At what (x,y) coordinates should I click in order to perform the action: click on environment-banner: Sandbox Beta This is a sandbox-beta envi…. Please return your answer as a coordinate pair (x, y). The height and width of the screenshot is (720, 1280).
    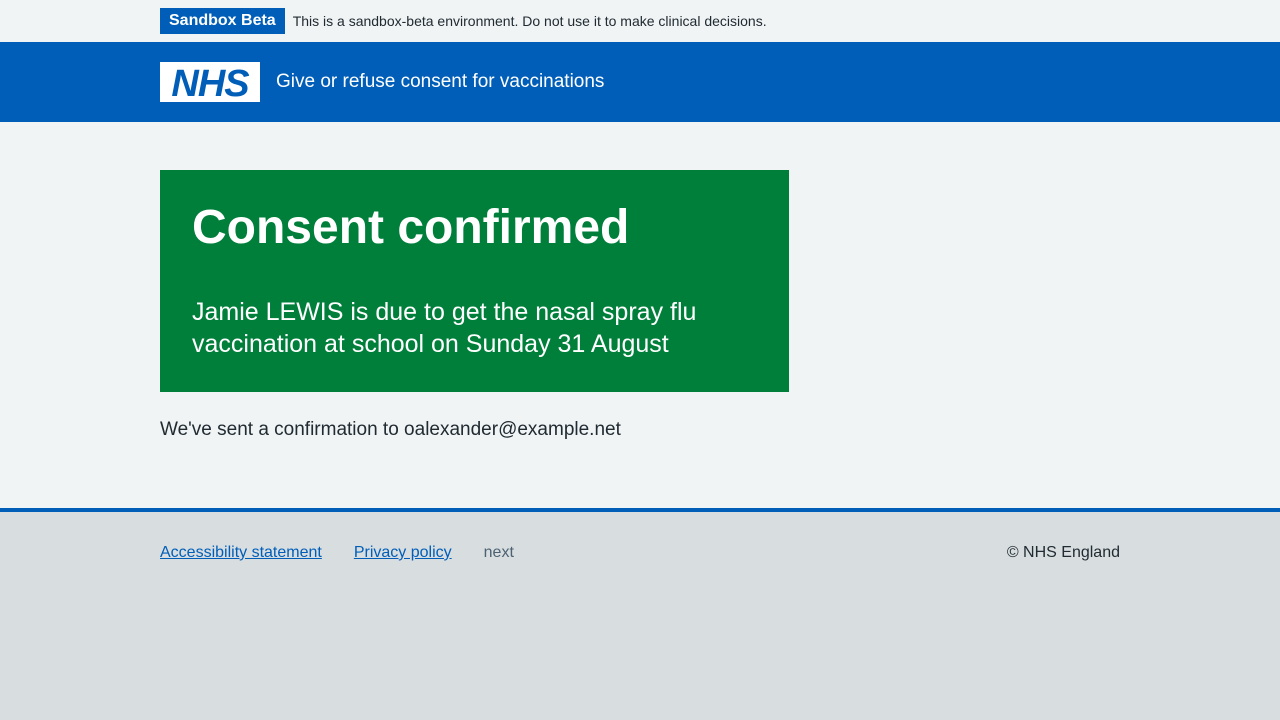
    Looking at the image, I should click on (640, 21).